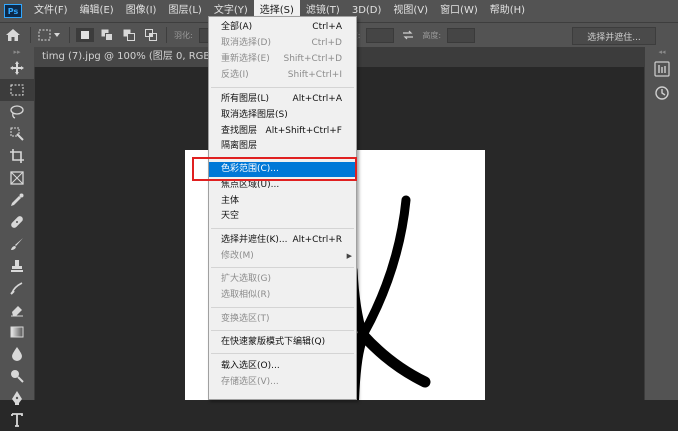 This screenshot has height=431, width=678. Describe the element at coordinates (282, 115) in the screenshot. I see `menu-item-deselect-layers: 取消选择图层(S)` at that location.